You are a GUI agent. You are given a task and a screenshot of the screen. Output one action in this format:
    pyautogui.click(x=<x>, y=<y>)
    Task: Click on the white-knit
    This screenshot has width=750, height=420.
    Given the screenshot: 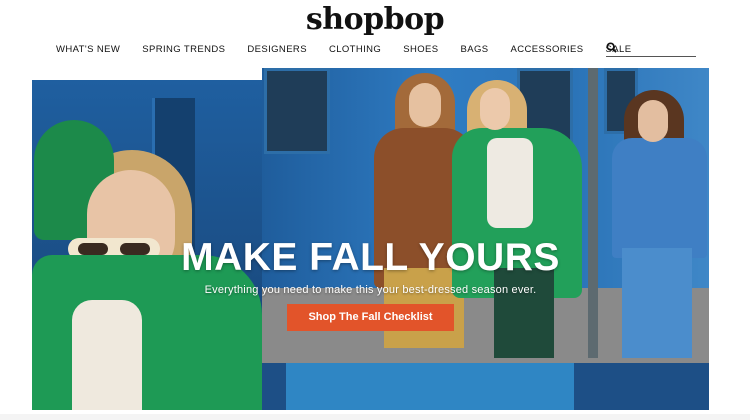 What is the action you would take?
    pyautogui.click(x=107, y=355)
    